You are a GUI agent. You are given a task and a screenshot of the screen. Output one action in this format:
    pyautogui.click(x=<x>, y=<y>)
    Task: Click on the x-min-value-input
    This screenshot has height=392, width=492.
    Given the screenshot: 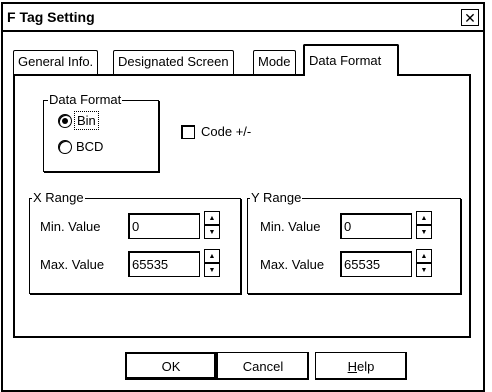 What is the action you would take?
    pyautogui.click(x=164, y=226)
    